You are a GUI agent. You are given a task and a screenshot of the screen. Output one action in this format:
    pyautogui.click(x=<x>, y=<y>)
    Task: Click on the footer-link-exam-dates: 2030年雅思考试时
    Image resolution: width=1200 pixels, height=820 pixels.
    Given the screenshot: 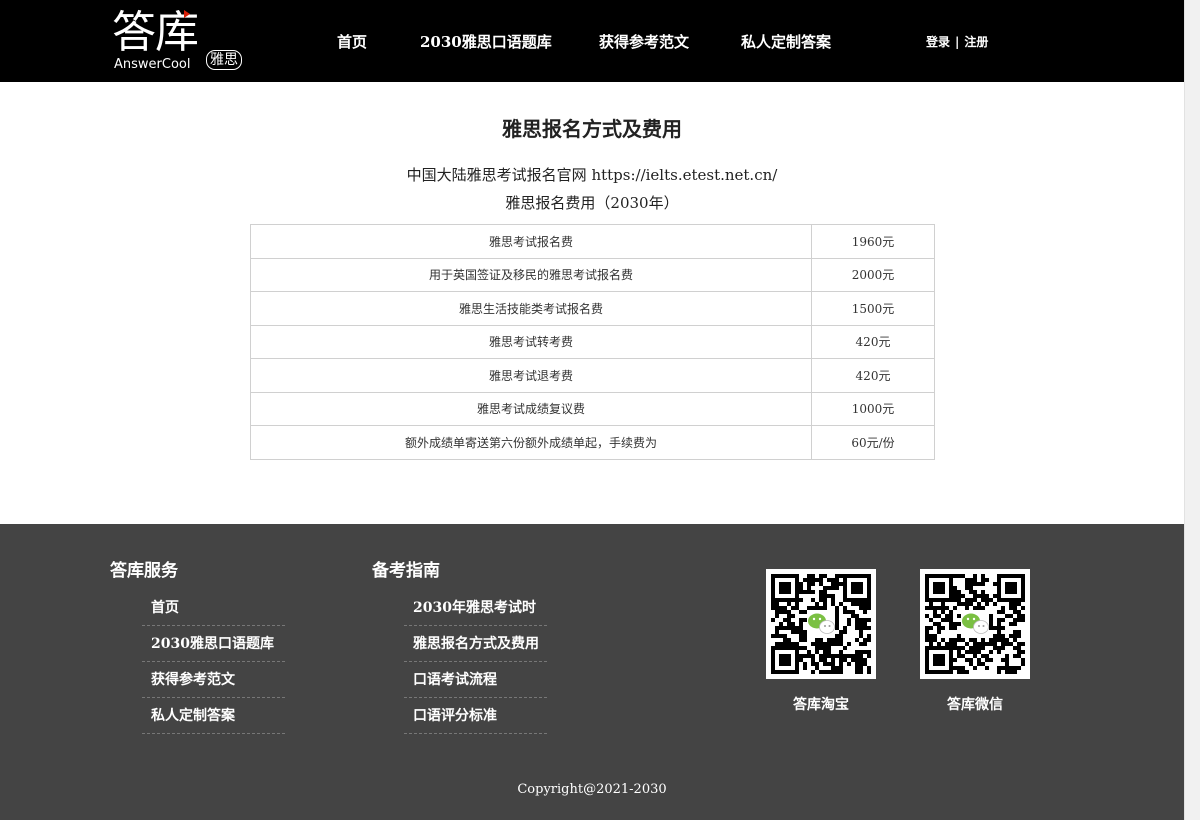 What is the action you would take?
    pyautogui.click(x=475, y=608)
    